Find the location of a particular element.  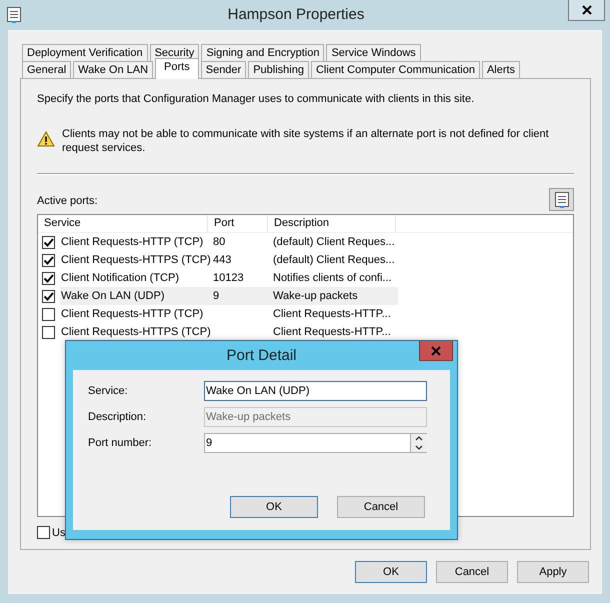

tab: Deployment Verification is located at coordinates (85, 52).